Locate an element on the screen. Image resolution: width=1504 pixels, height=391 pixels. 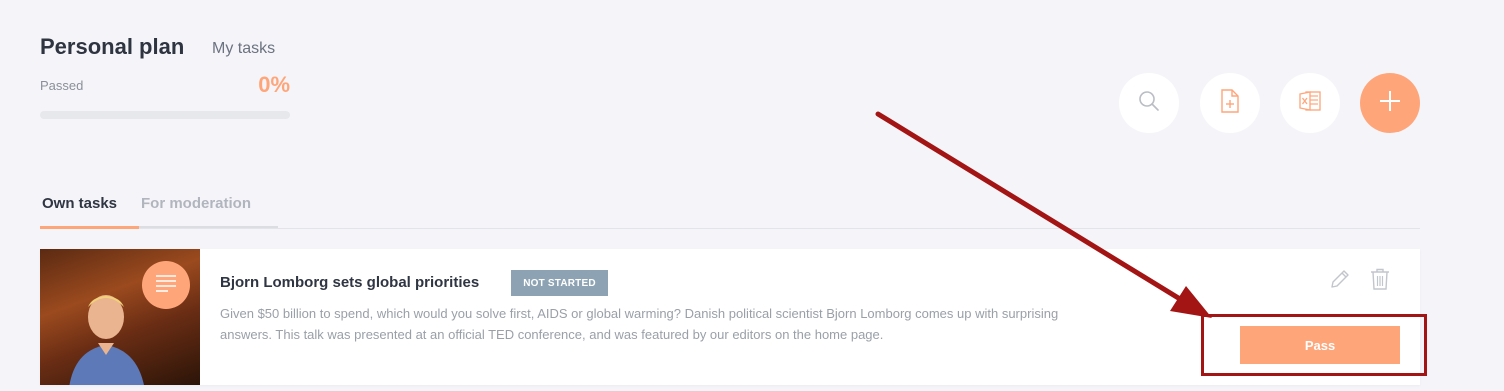
delete-button is located at coordinates (1380, 281).